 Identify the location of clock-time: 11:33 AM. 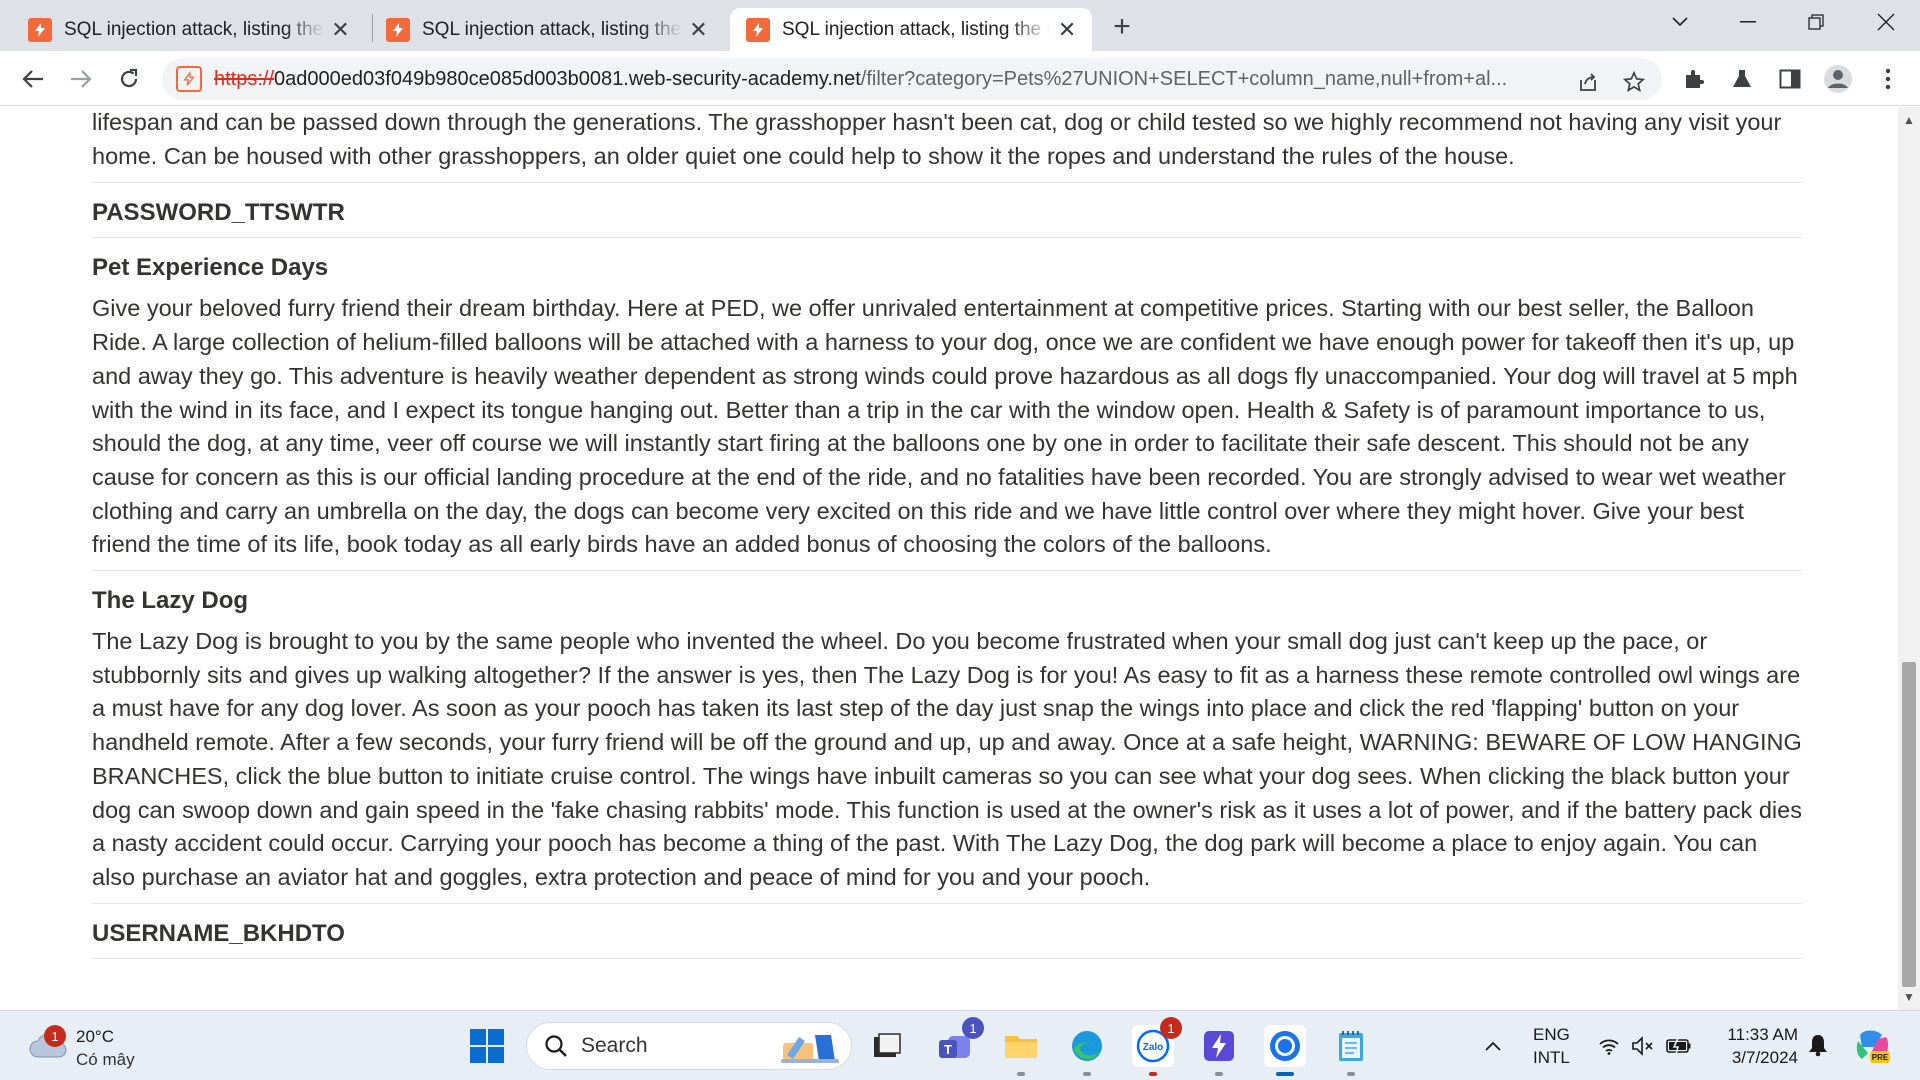
(1762, 1034).